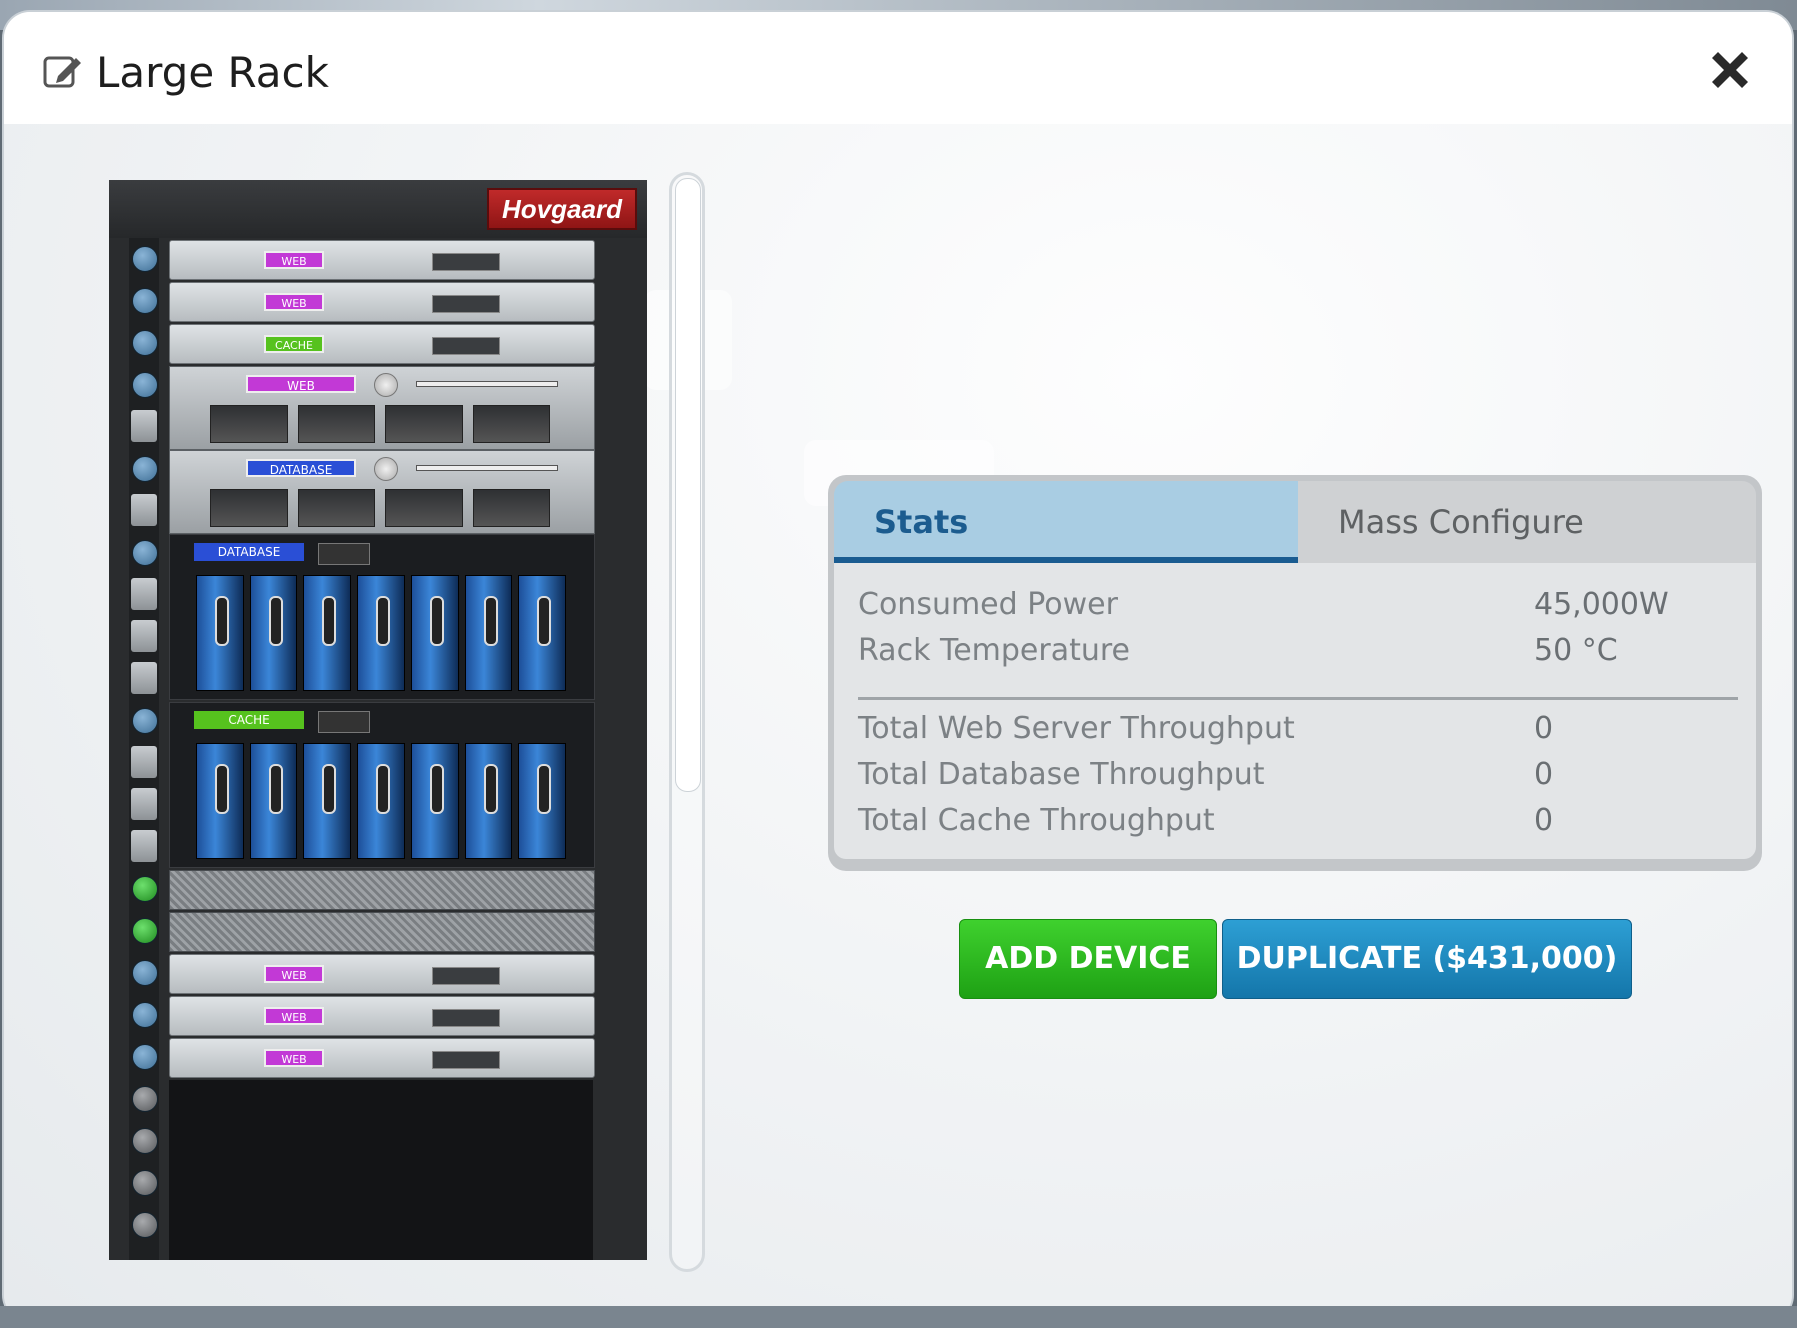 Image resolution: width=1797 pixels, height=1328 pixels. What do you see at coordinates (64, 72) in the screenshot?
I see `edit-icon` at bounding box center [64, 72].